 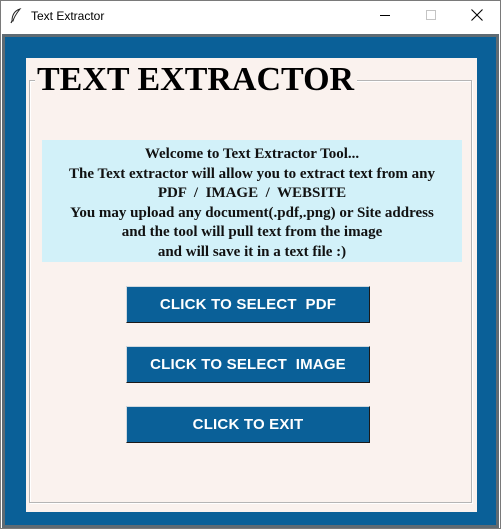 What do you see at coordinates (68, 16) in the screenshot?
I see `window-title: Text Extractor` at bounding box center [68, 16].